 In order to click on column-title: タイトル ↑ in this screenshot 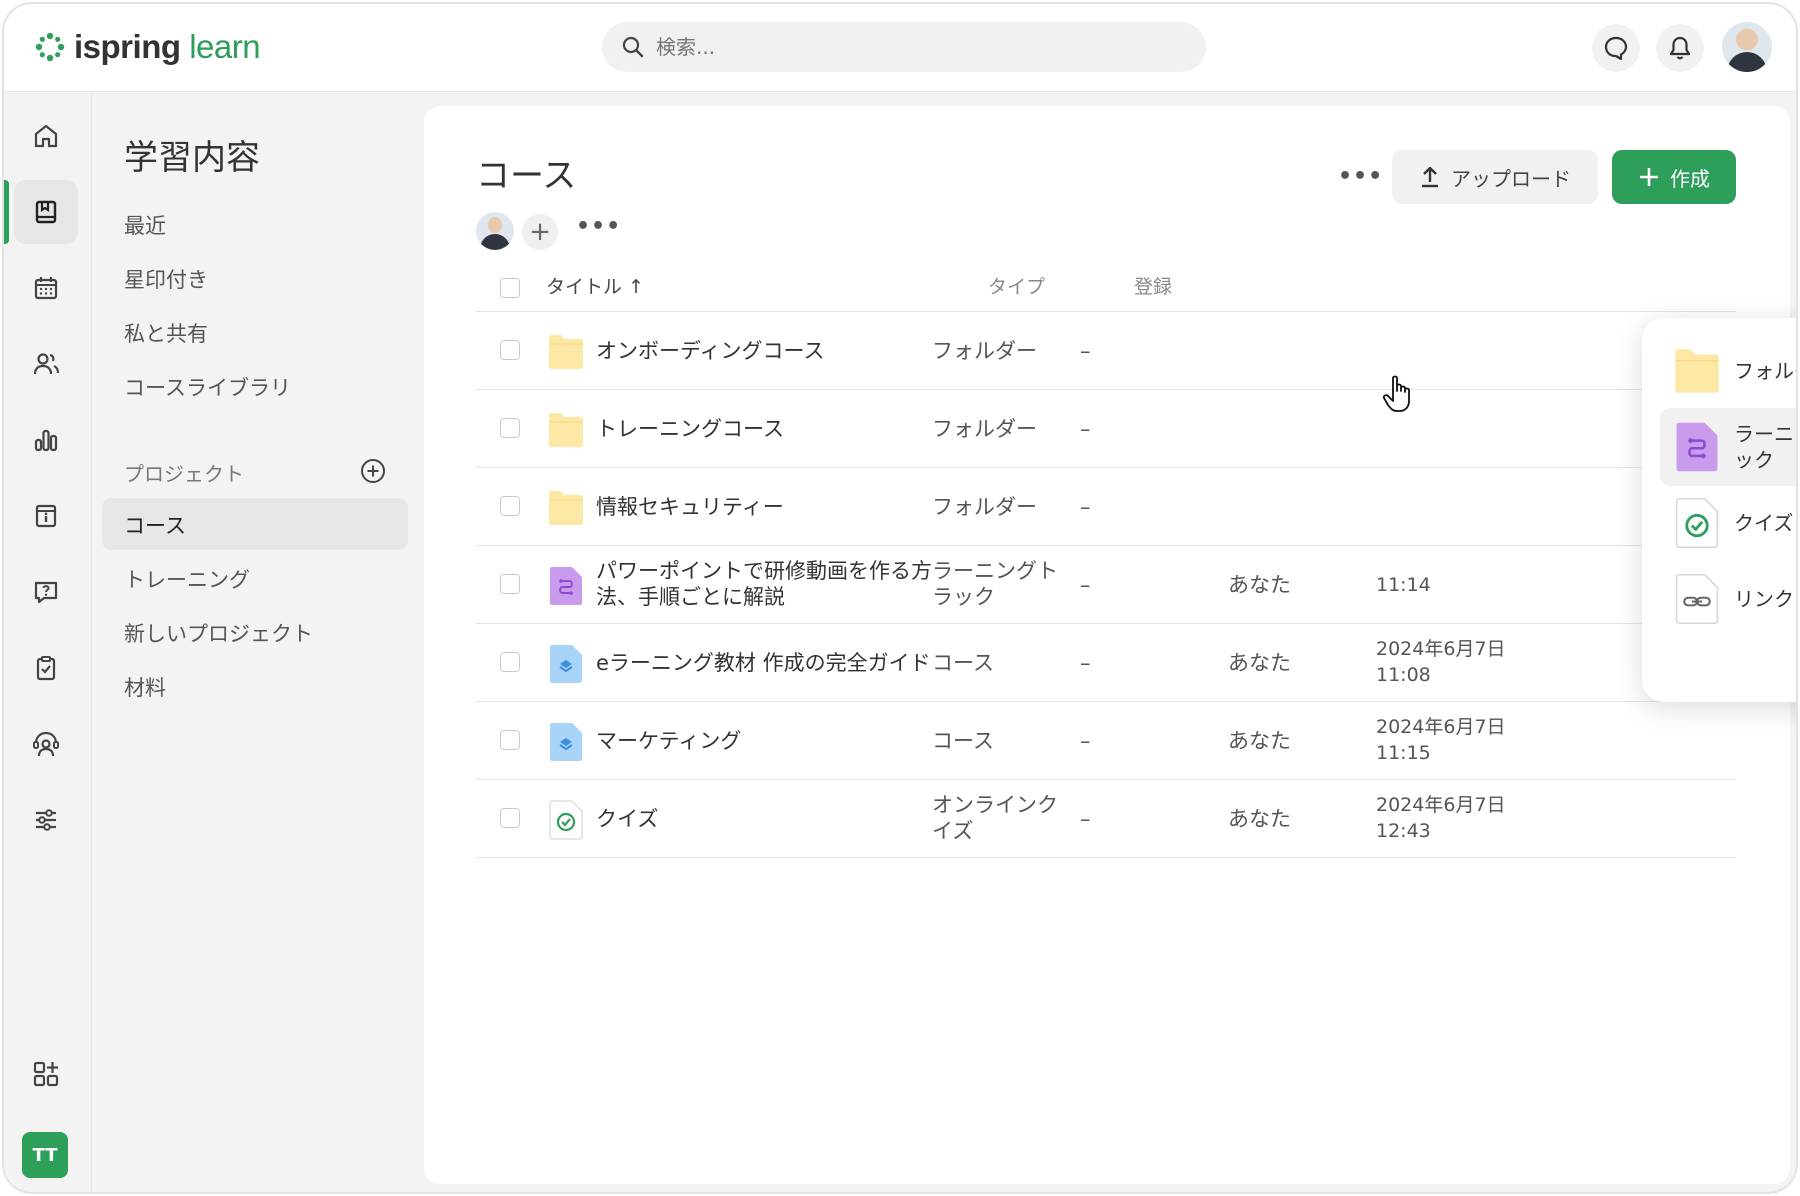, I will do `click(595, 285)`.